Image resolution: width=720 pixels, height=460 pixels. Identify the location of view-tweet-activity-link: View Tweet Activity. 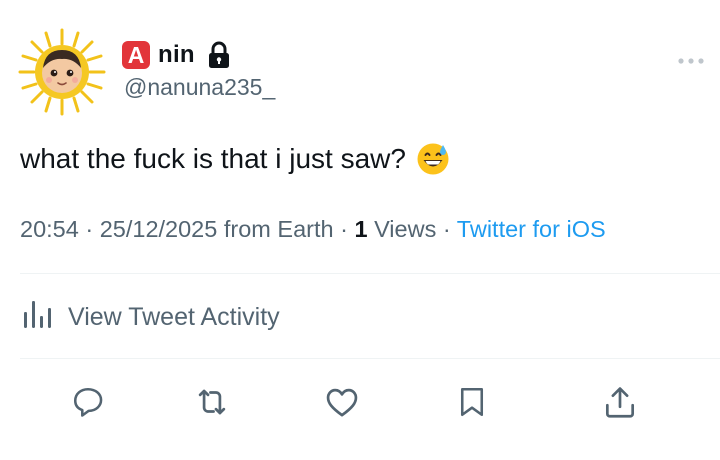
(151, 317).